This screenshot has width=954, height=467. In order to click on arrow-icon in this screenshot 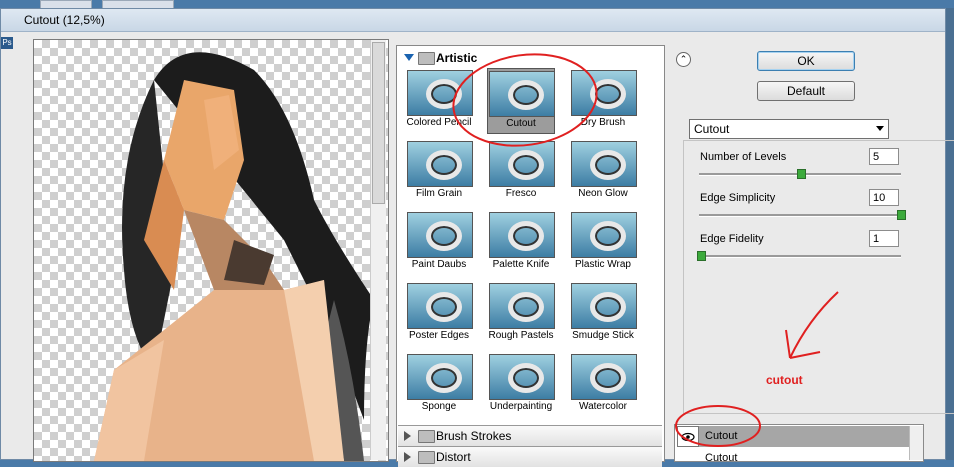, I will do `click(812, 325)`.